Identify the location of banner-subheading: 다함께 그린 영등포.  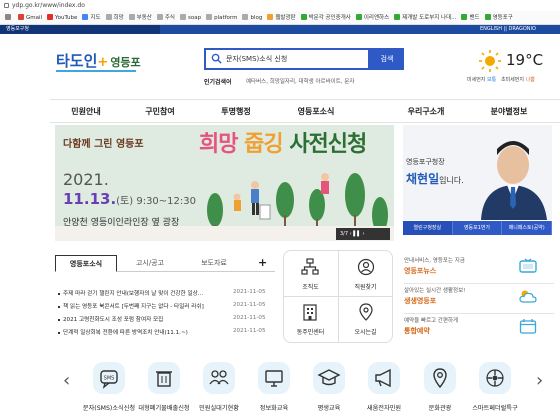
(103, 144).